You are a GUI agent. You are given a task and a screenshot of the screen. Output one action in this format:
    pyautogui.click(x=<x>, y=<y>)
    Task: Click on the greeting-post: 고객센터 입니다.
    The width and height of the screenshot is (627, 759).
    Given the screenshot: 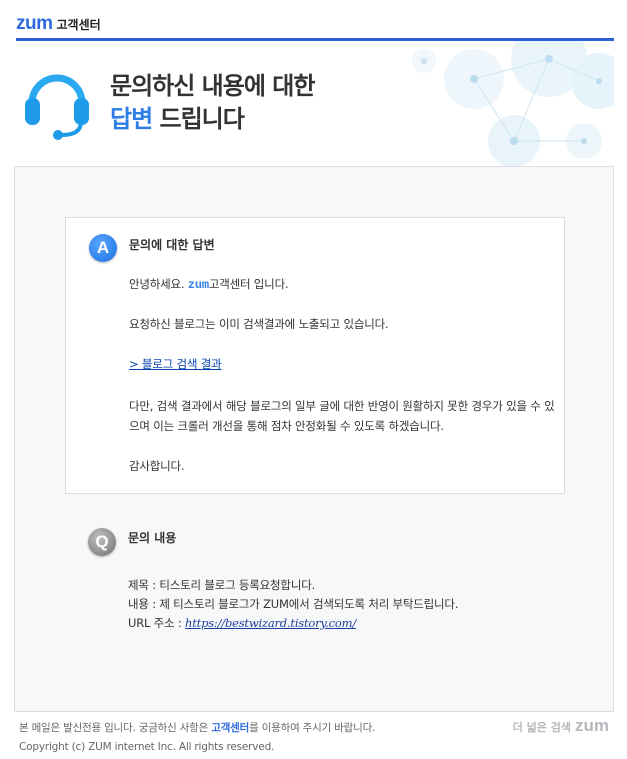 What is the action you would take?
    pyautogui.click(x=248, y=284)
    